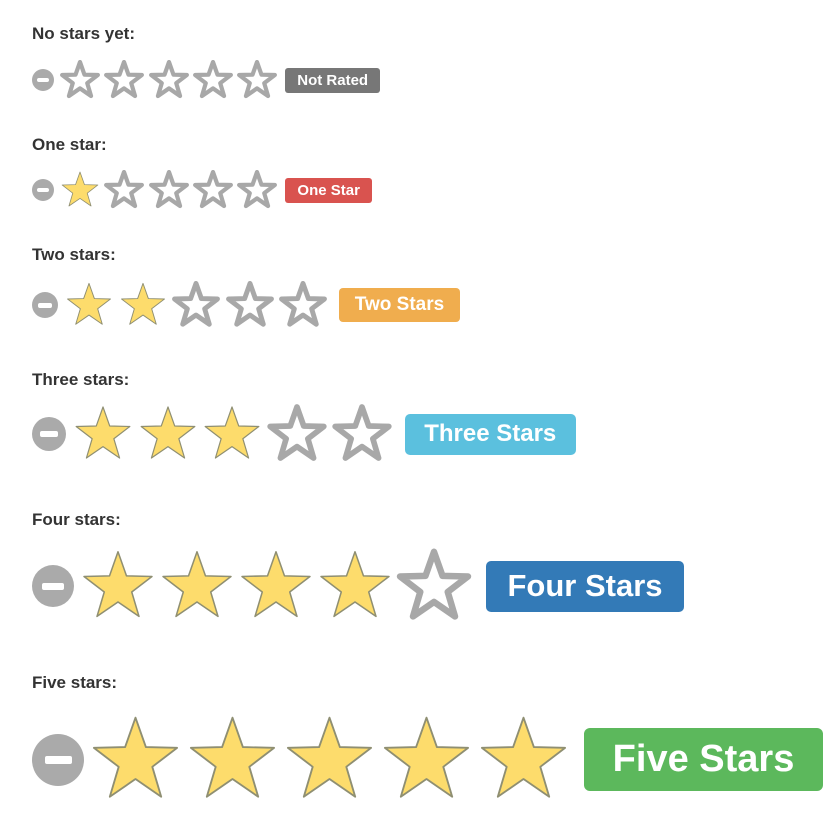  I want to click on rating-block-0: No stars yet: Not Rated, so click(206, 61).